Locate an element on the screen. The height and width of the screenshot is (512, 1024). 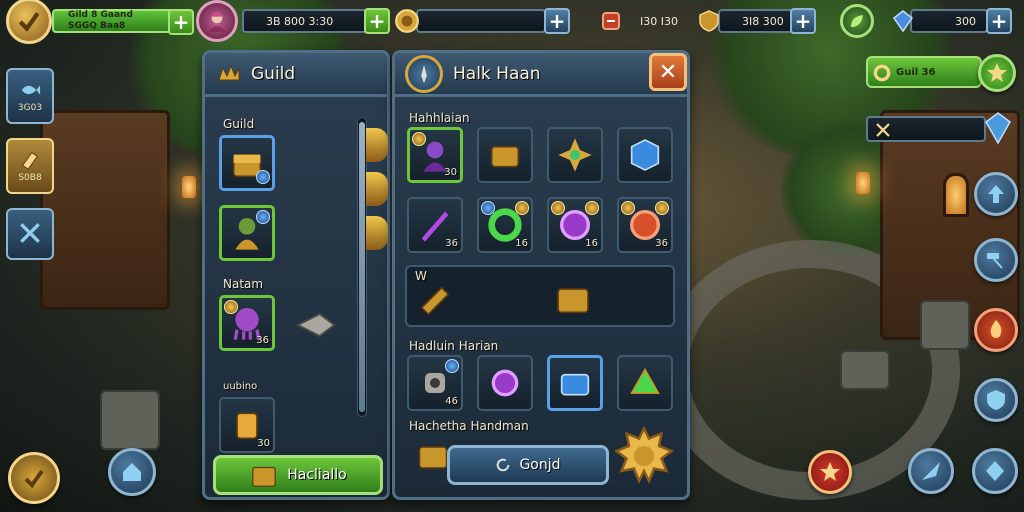
house-icon is located at coordinates (132, 472).